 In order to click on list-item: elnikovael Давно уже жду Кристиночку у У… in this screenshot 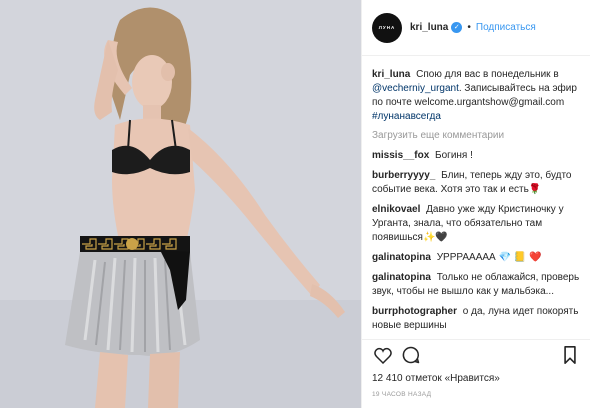, I will do `click(476, 224)`.